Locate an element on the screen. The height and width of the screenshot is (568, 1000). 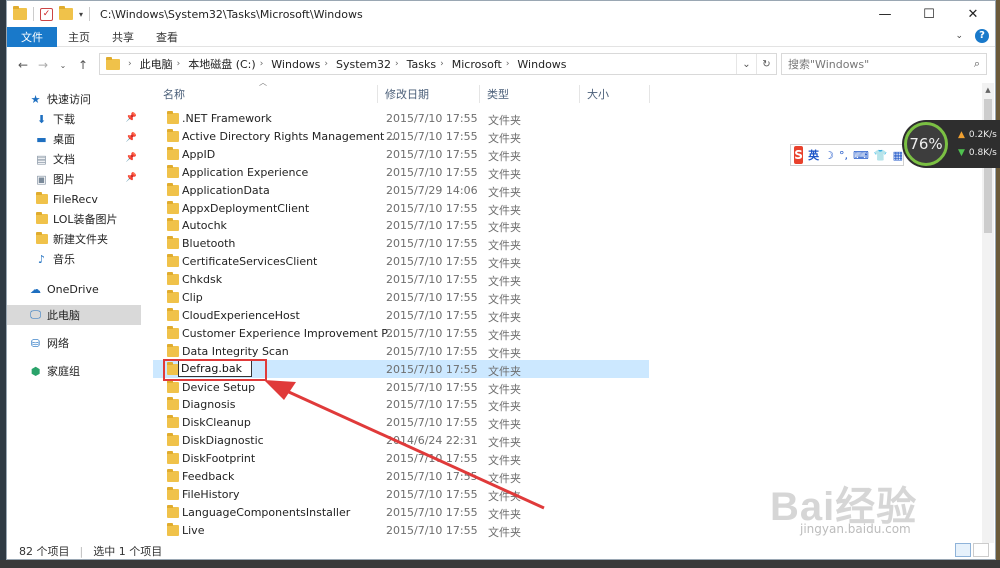
network-speed-widget: 76% ▲ 0.2K/s ▼ 0.8K/s is located at coordinates (951, 144).